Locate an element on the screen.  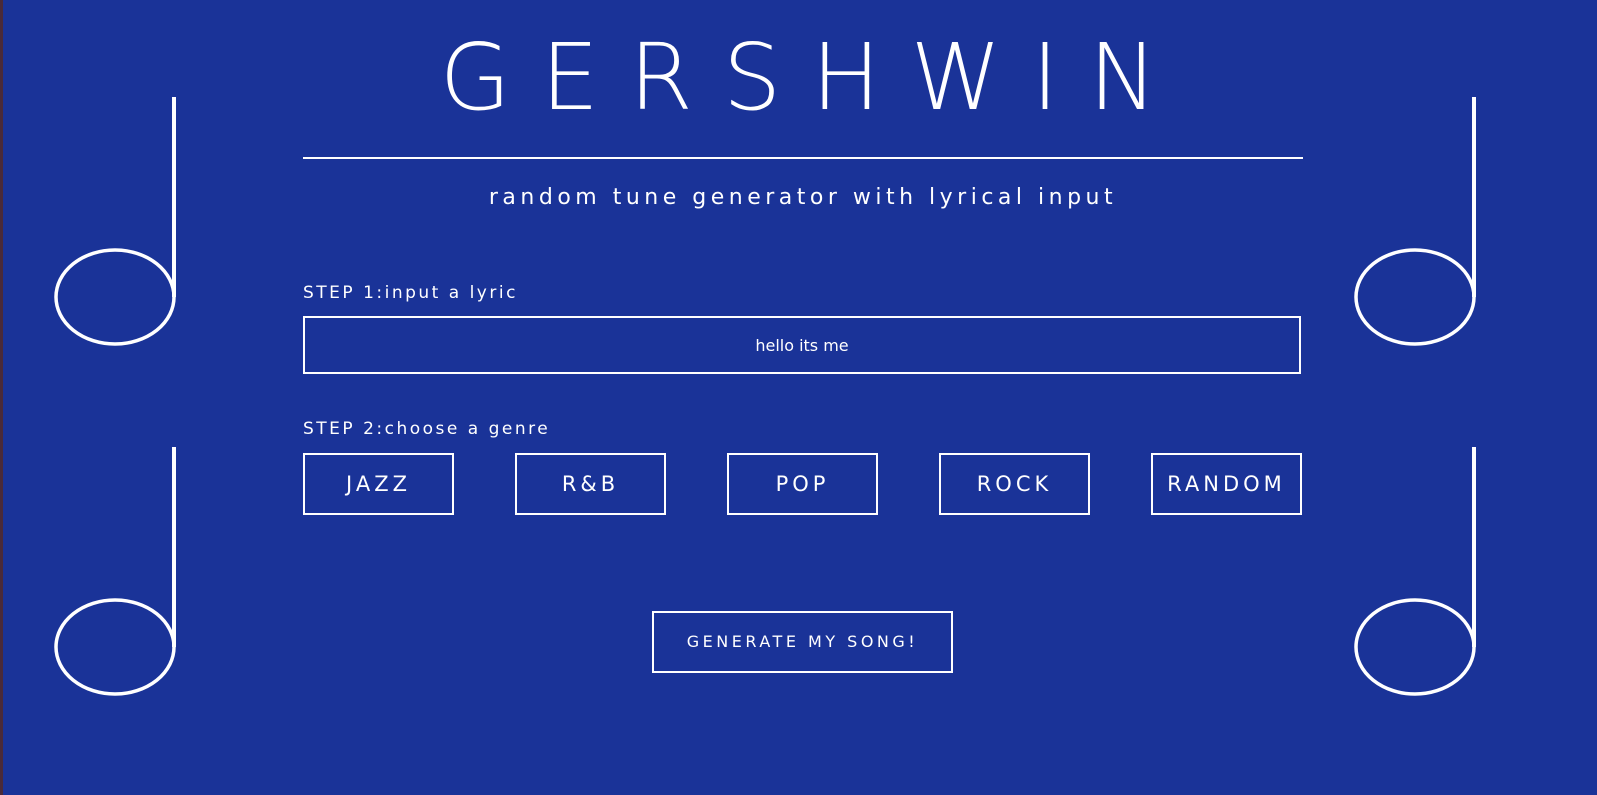
step2-label: STEP 2:choose a genre is located at coordinates (427, 429).